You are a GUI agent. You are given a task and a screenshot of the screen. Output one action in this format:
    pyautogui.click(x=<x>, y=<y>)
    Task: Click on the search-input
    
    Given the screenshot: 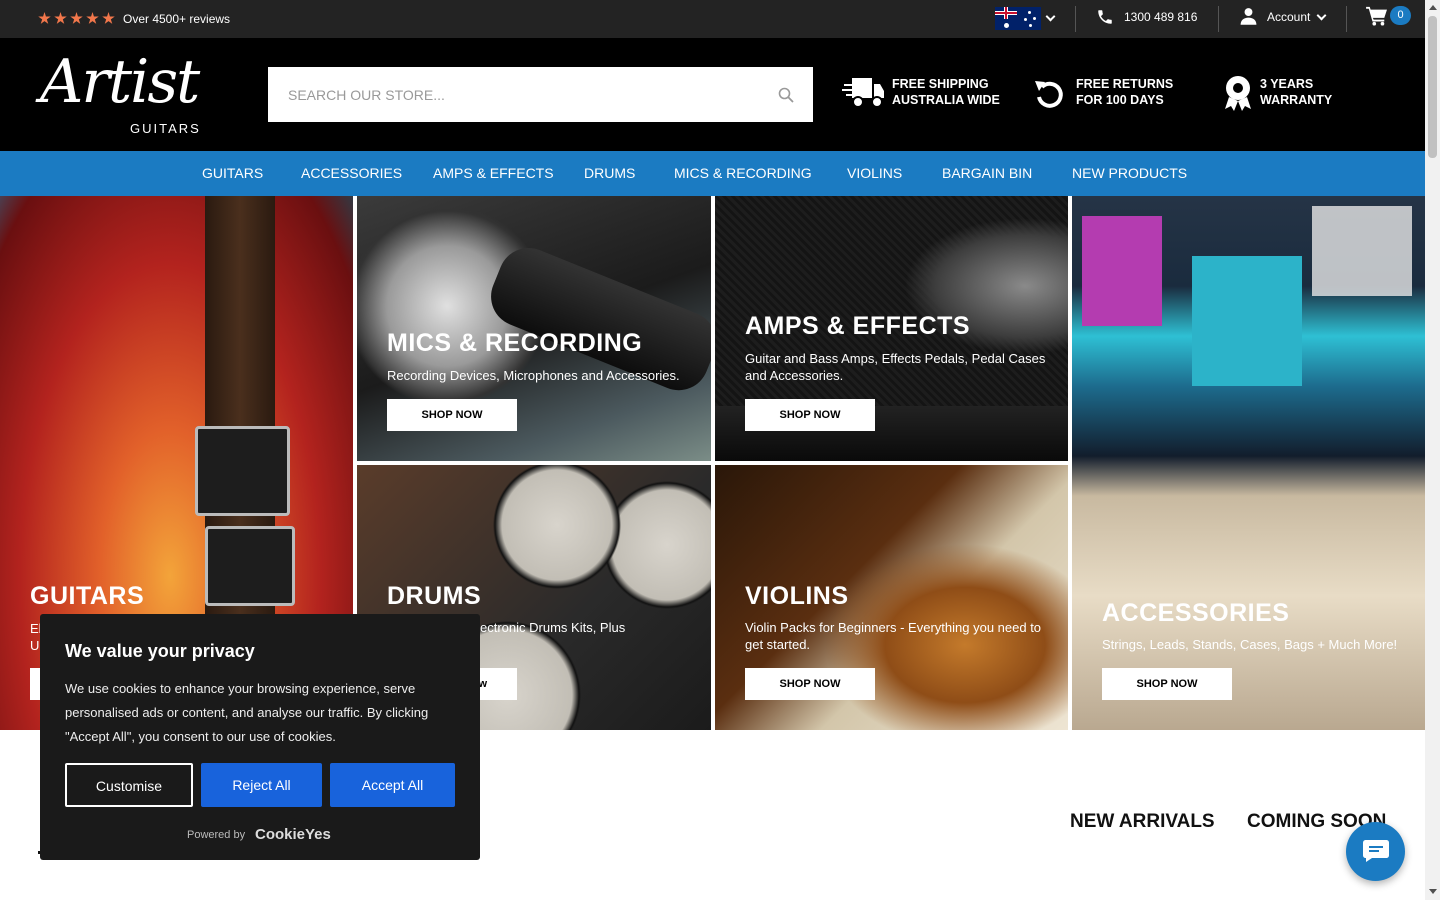 What is the action you would take?
    pyautogui.click(x=513, y=94)
    